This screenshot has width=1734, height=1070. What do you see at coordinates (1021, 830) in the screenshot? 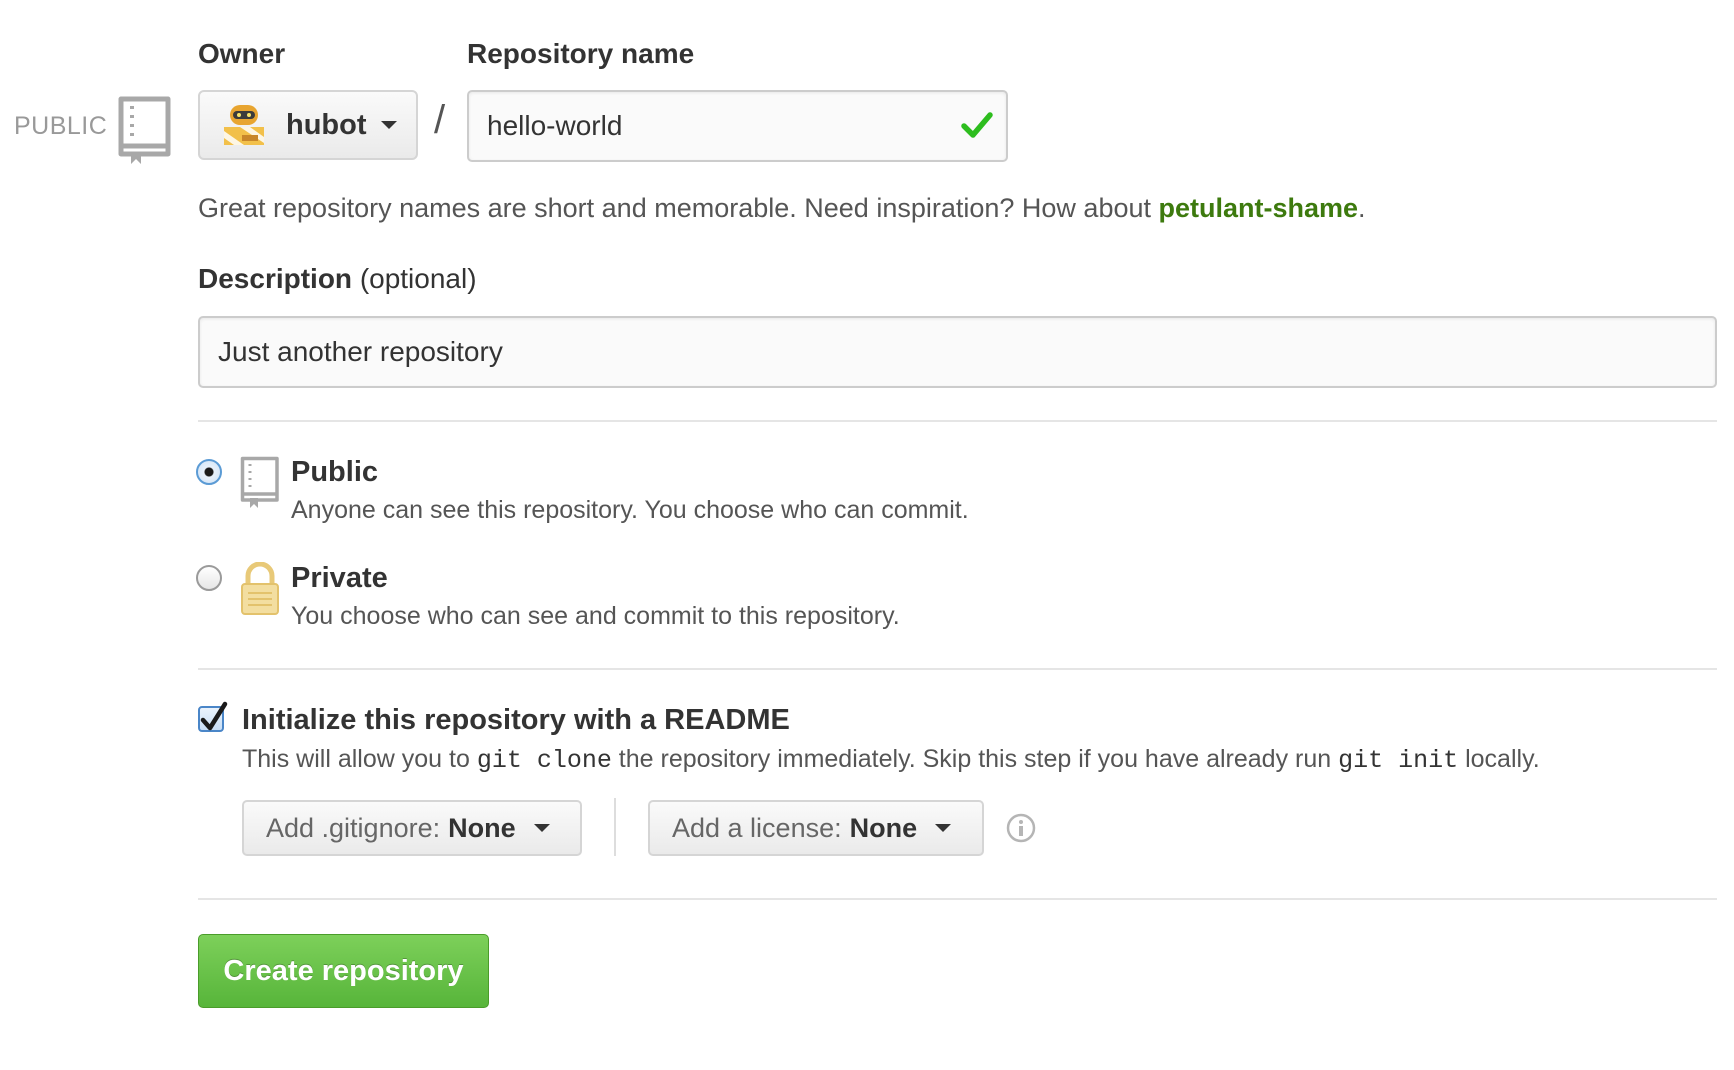
I see `info-icon` at bounding box center [1021, 830].